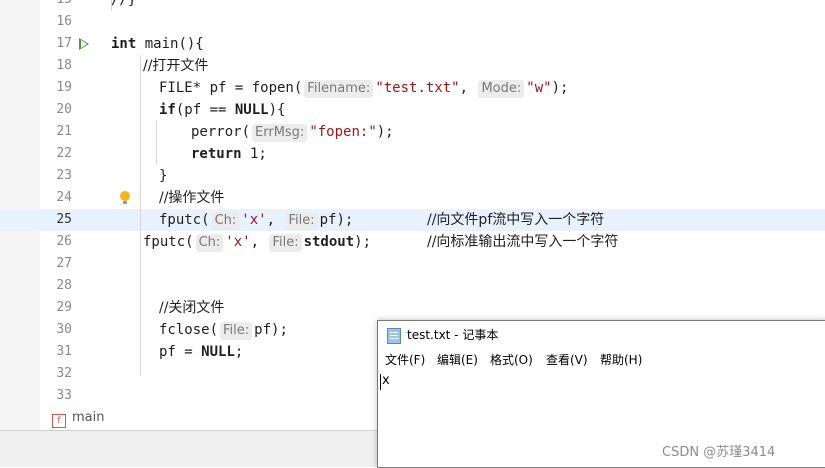 This screenshot has height=468, width=825. What do you see at coordinates (412, 264) in the screenshot?
I see `code-line: 27` at bounding box center [412, 264].